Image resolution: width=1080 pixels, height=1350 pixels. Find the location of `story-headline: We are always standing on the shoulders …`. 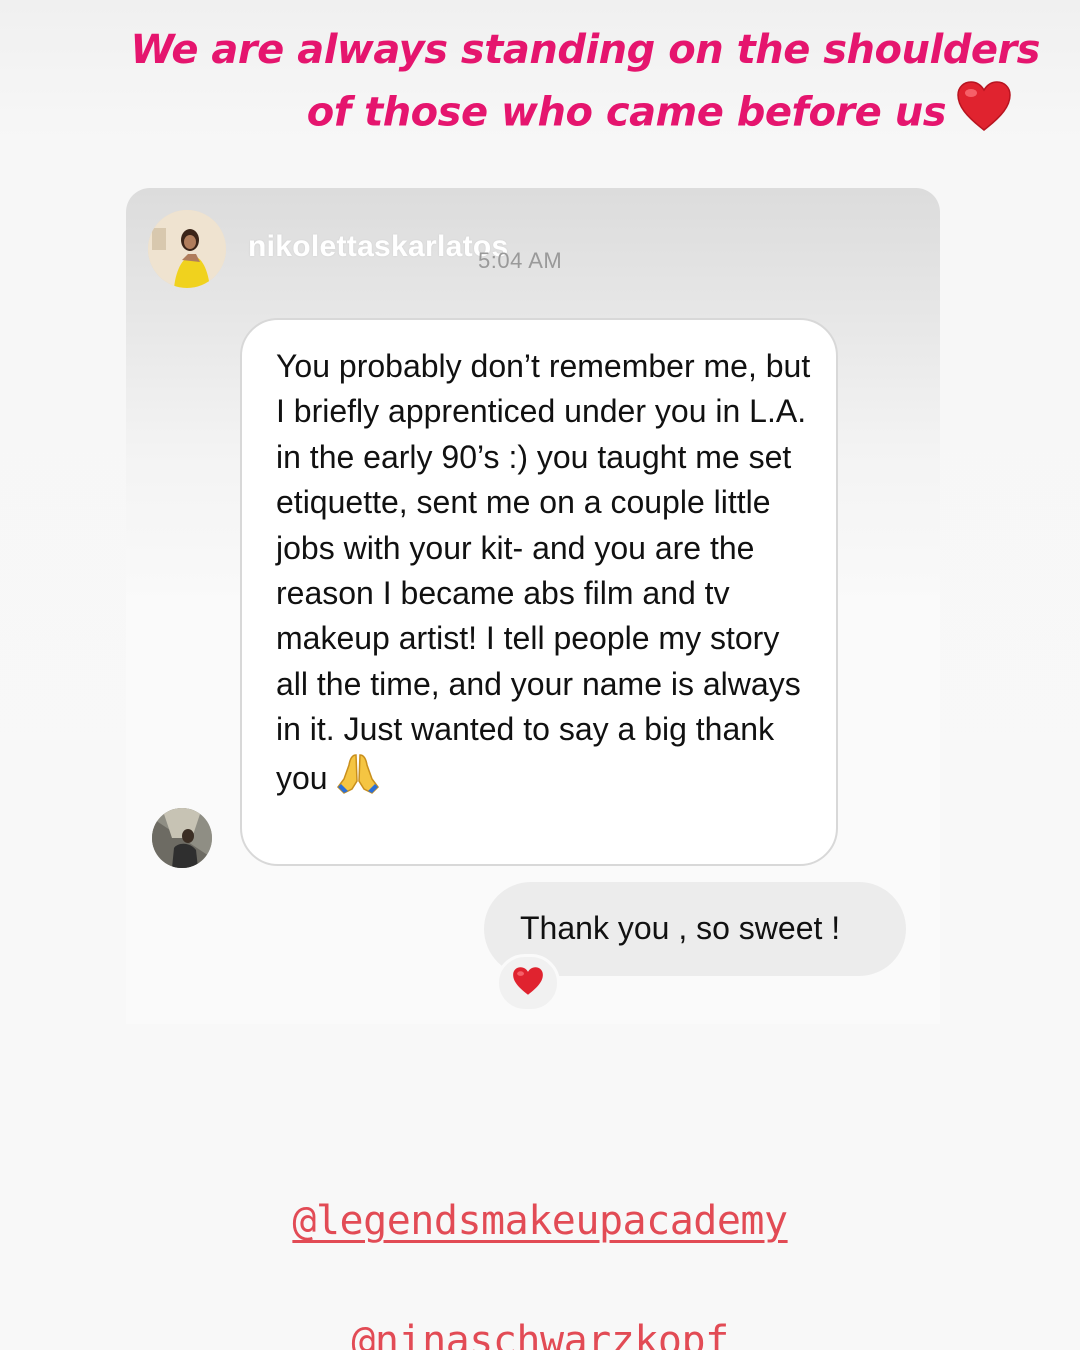

story-headline: We are always standing on the shoulders … is located at coordinates (540, 84).